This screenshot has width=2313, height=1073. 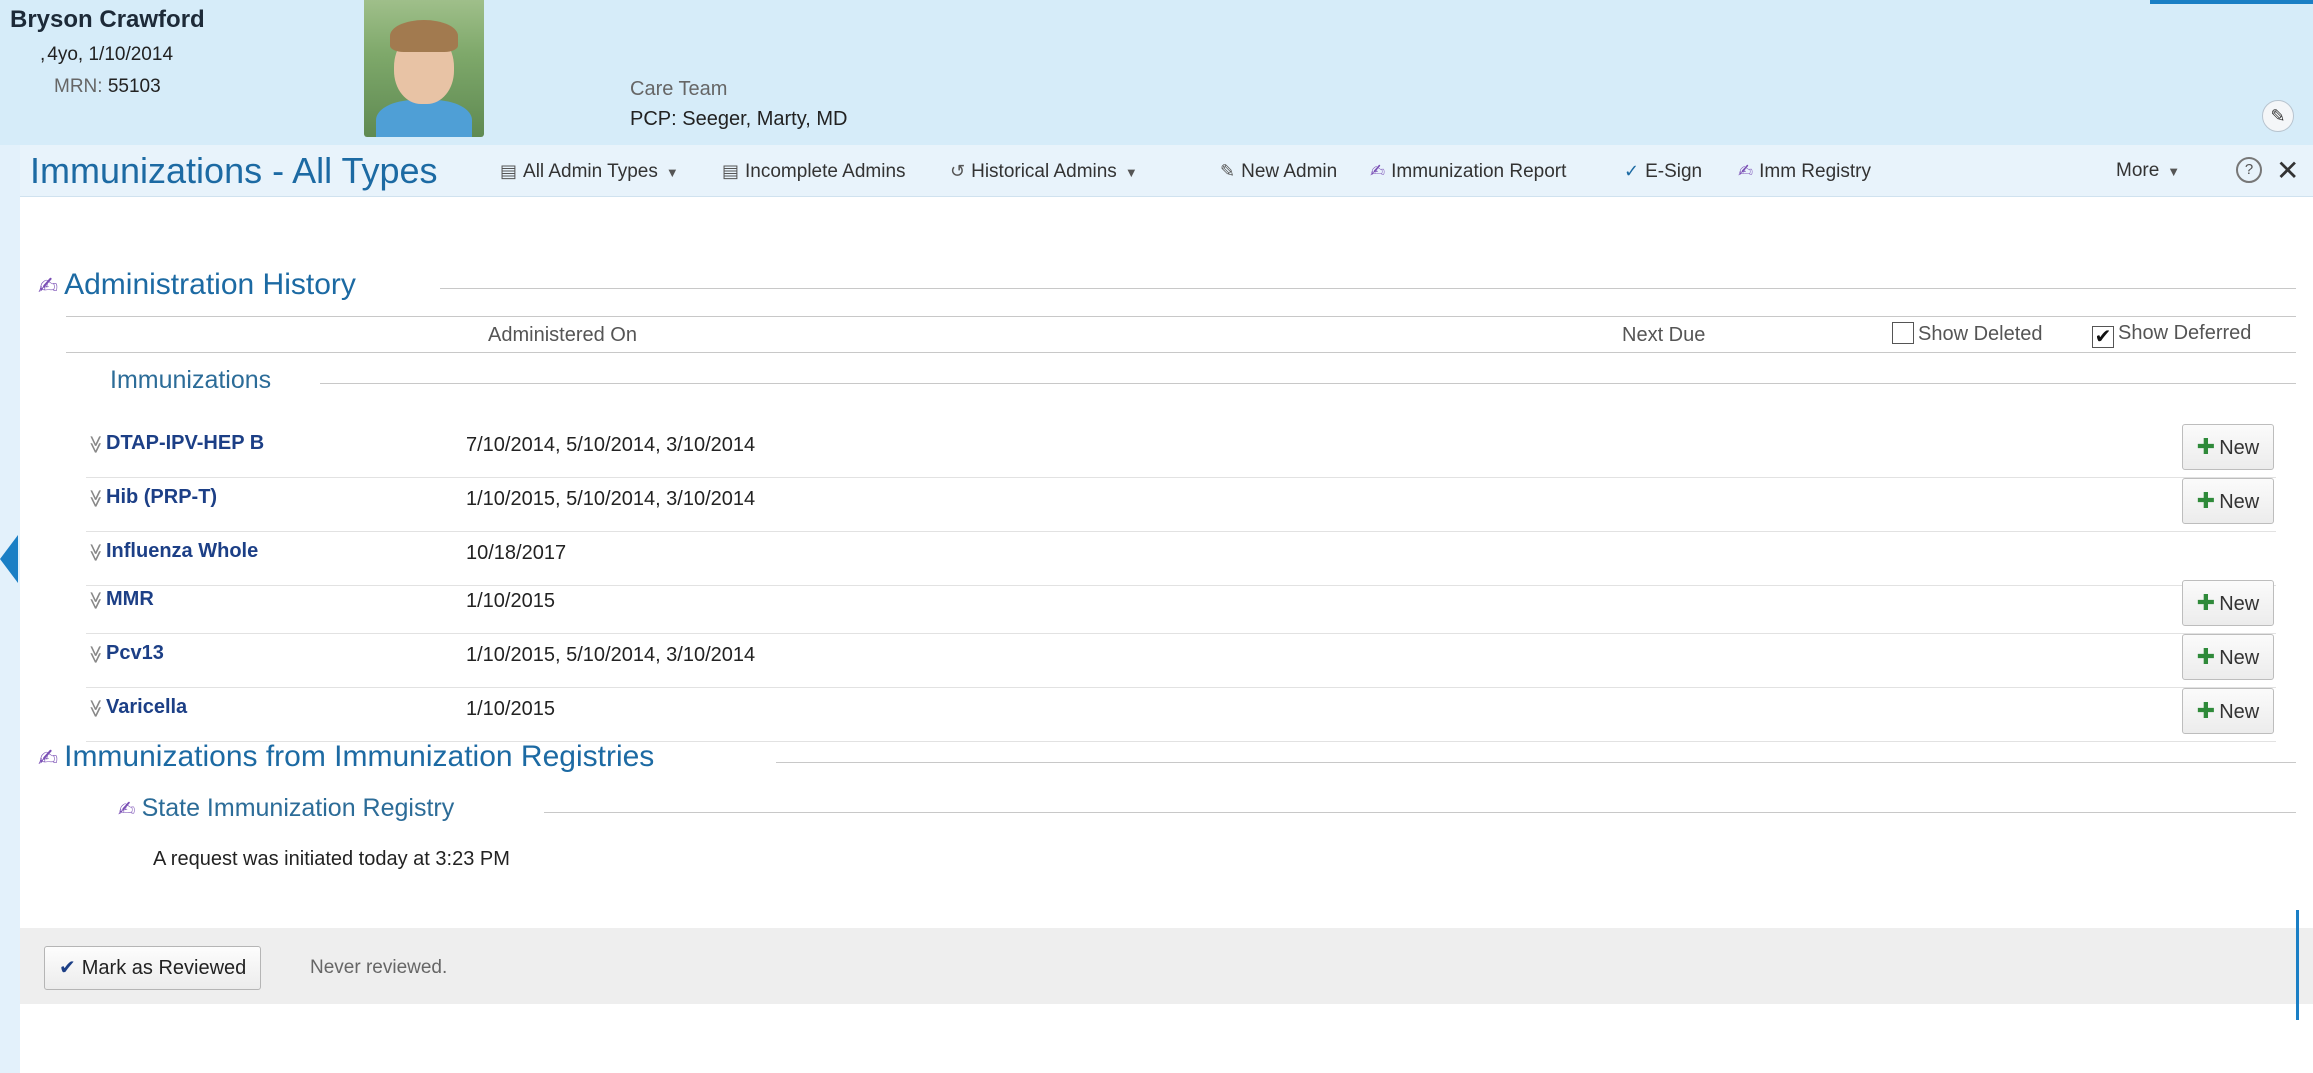 I want to click on group-divider, so click(x=1308, y=383).